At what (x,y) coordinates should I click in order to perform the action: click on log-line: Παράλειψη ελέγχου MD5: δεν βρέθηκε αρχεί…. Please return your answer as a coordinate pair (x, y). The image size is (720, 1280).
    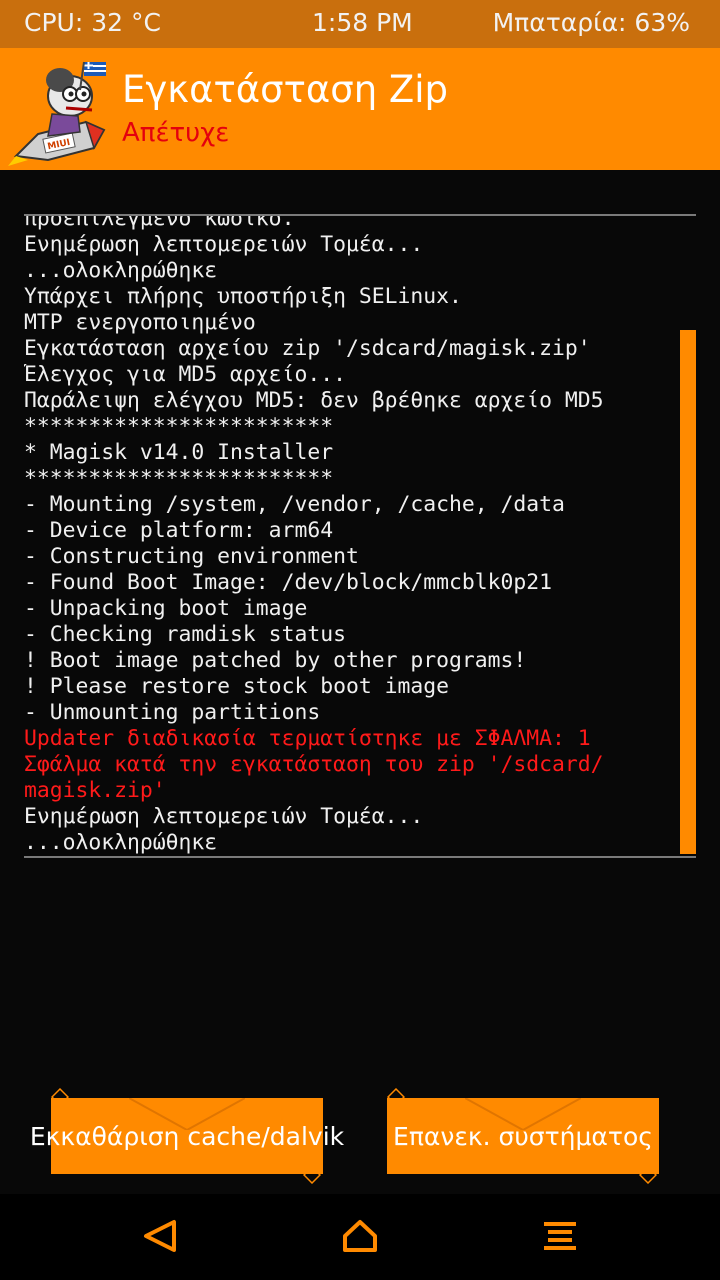
    Looking at the image, I should click on (314, 400).